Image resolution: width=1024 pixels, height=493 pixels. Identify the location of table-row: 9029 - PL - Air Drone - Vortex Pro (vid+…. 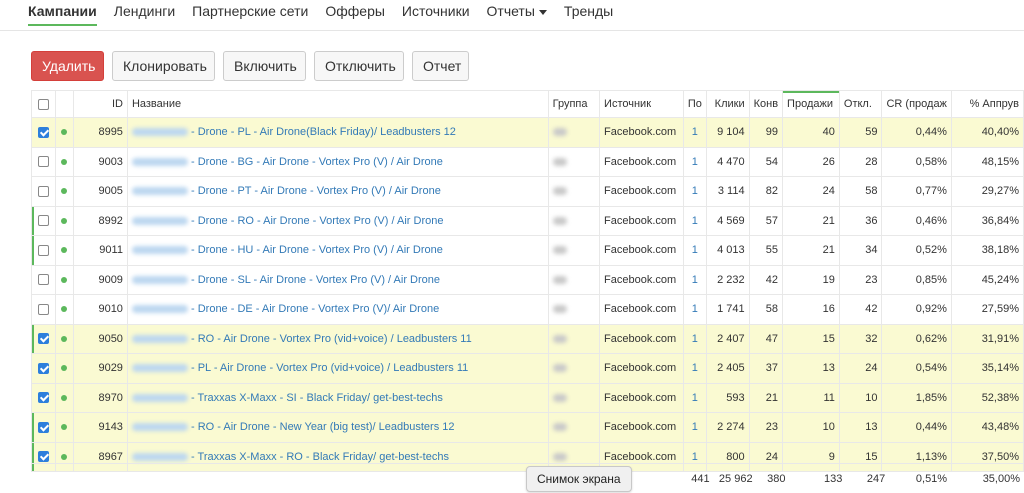
(528, 369).